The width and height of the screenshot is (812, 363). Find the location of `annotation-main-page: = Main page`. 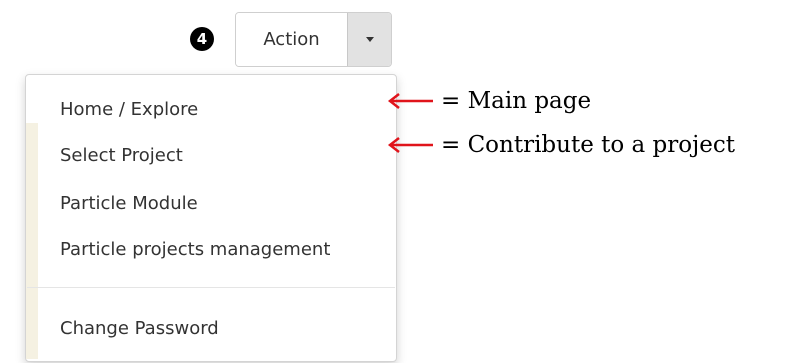

annotation-main-page: = Main page is located at coordinates (489, 101).